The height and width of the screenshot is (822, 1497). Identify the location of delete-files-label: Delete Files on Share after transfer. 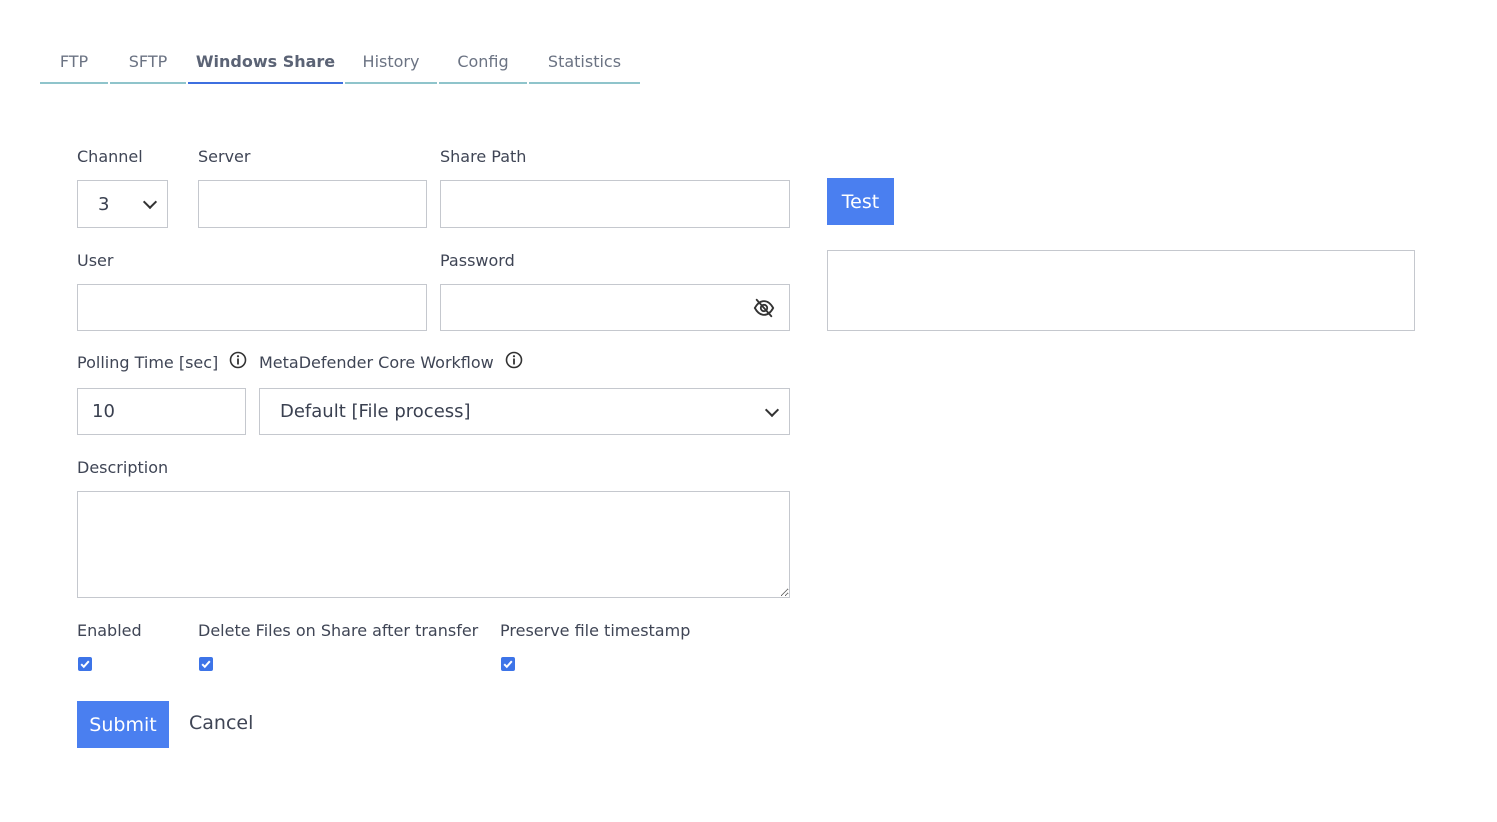
(338, 630).